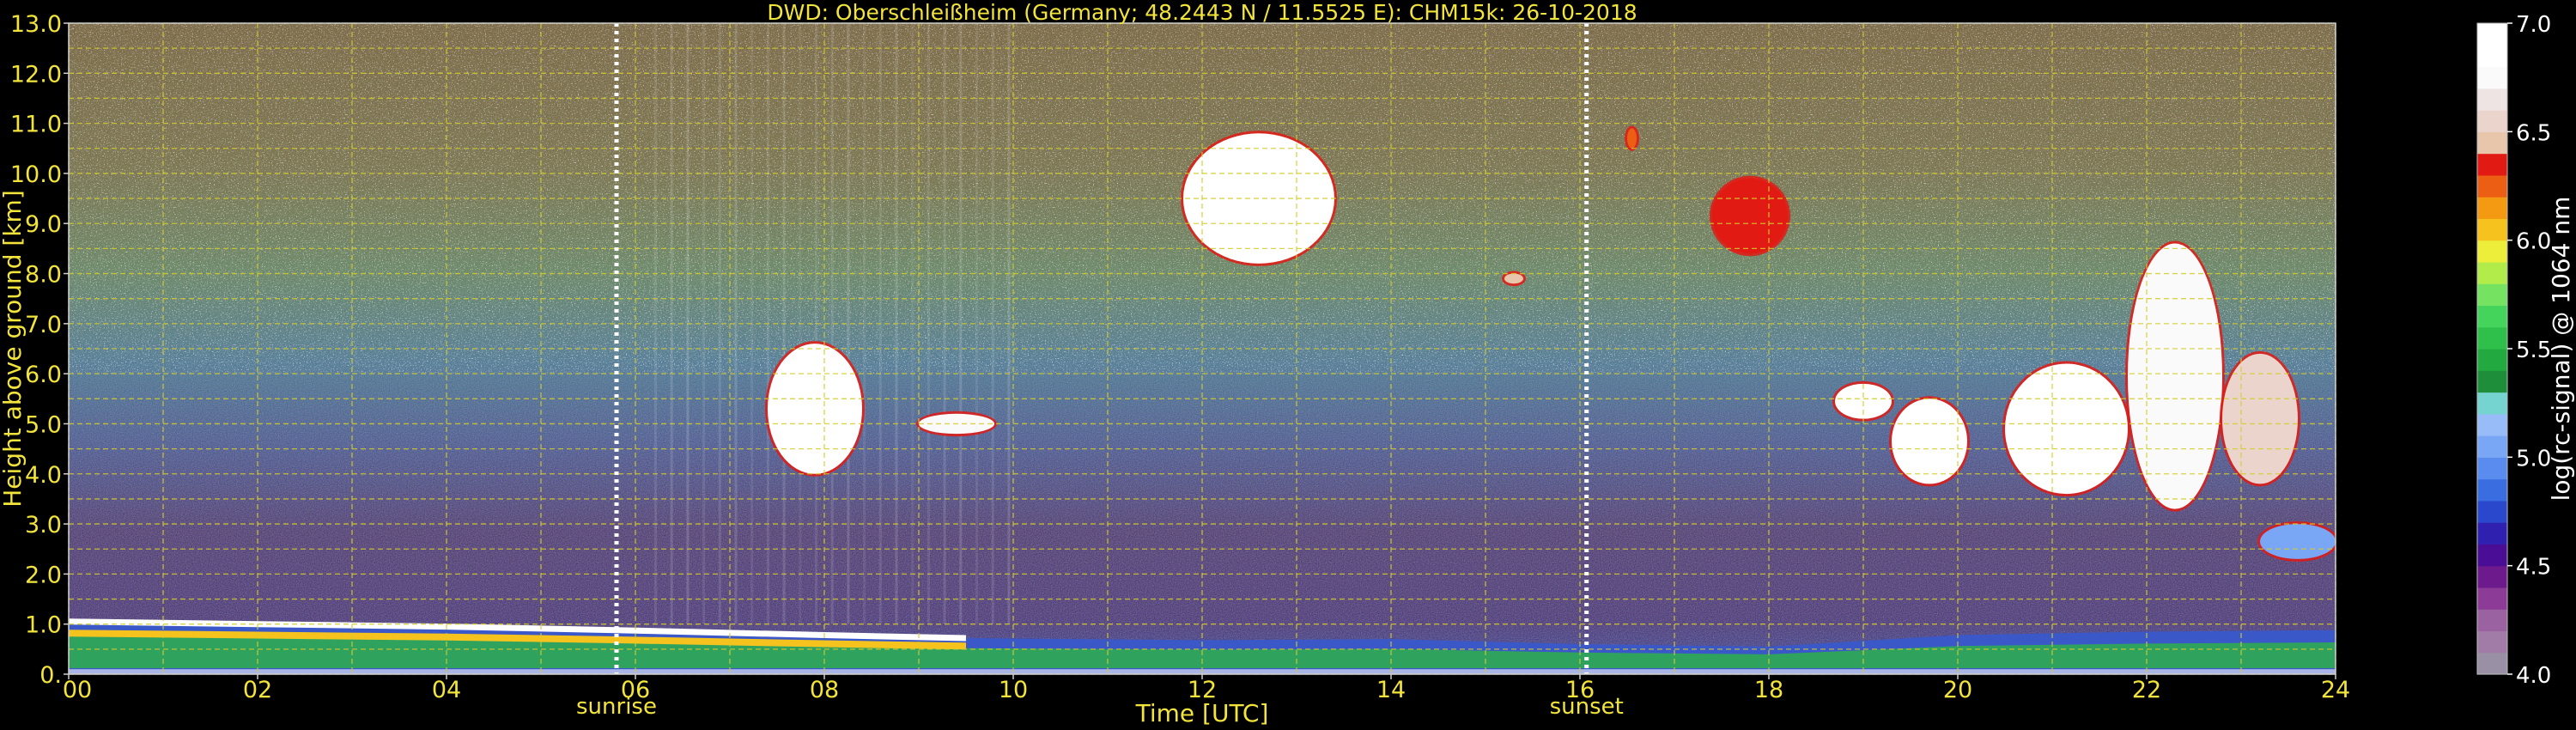  Describe the element at coordinates (44, 475) in the screenshot. I see `y-tick-label: 4.0` at that location.